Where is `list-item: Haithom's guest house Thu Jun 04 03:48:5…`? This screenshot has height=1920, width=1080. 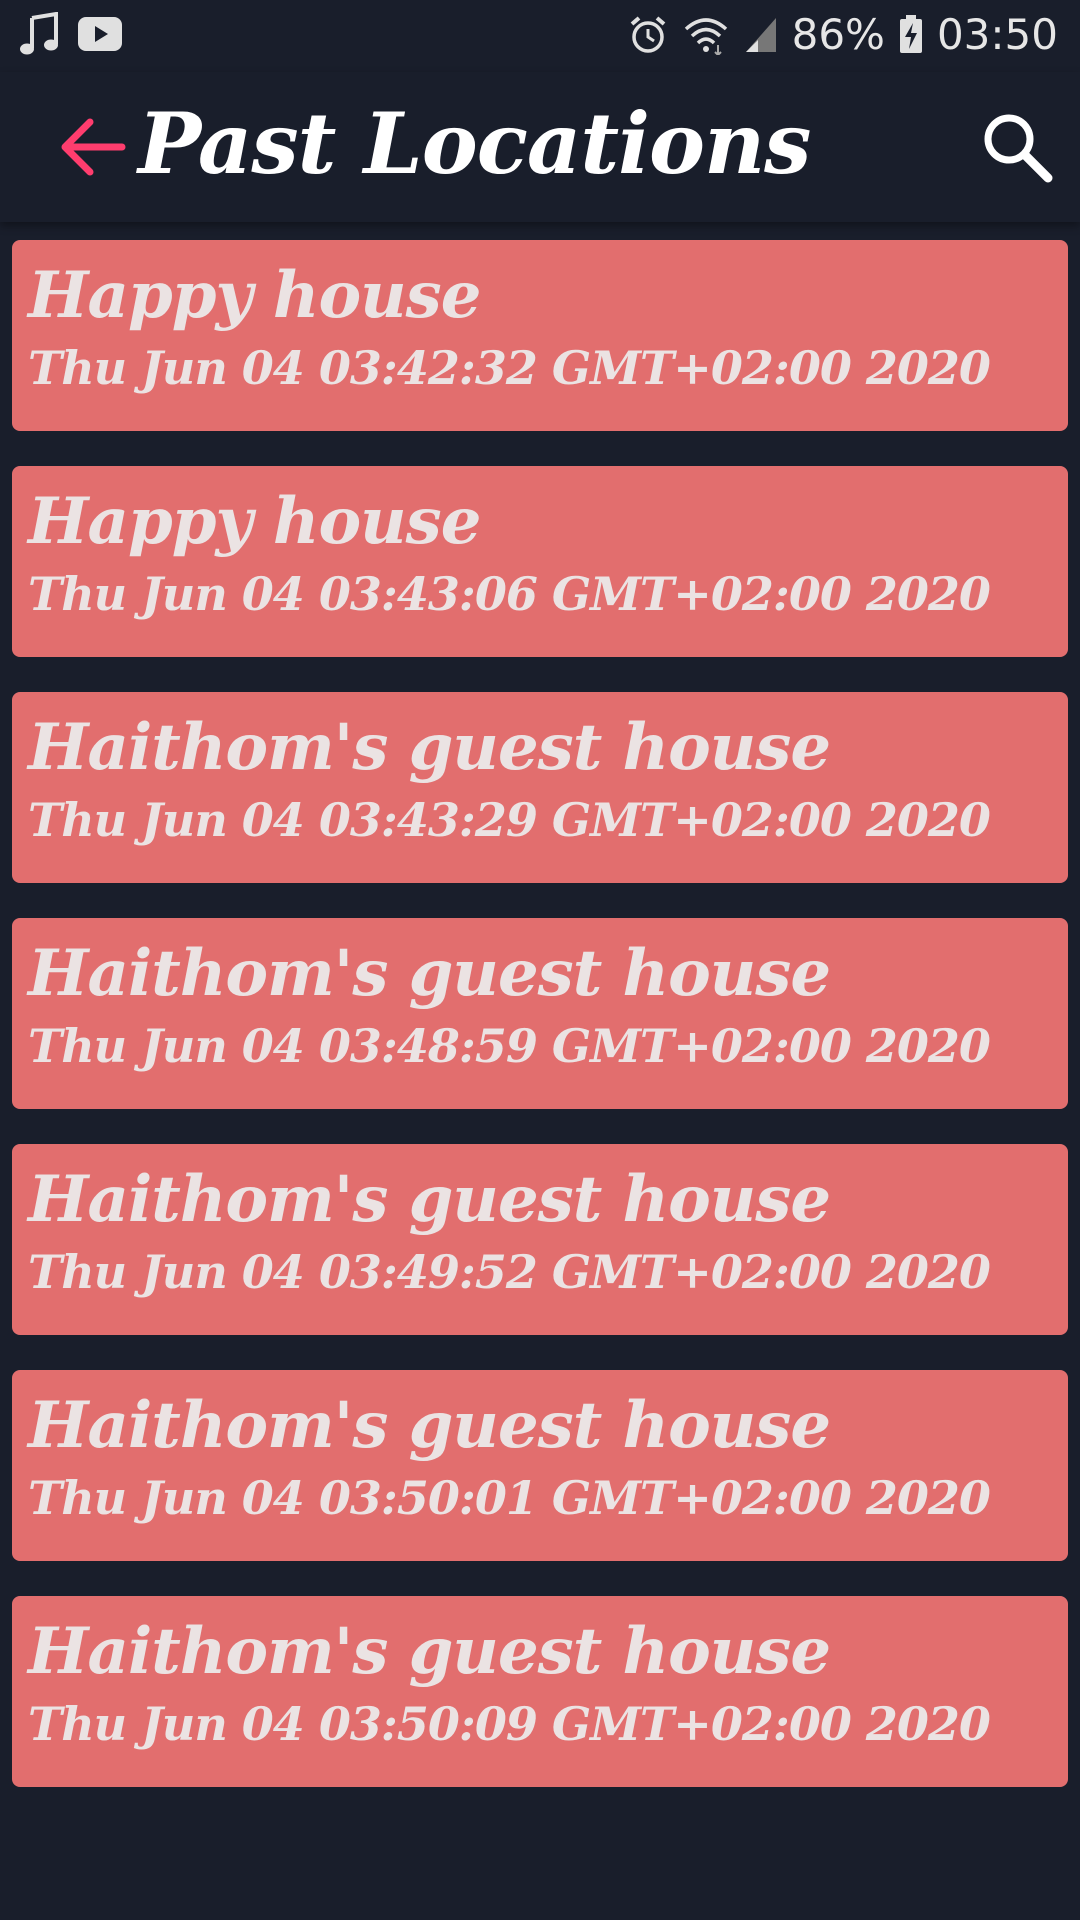
list-item: Haithom's guest house Thu Jun 04 03:48:5… is located at coordinates (540, 1013).